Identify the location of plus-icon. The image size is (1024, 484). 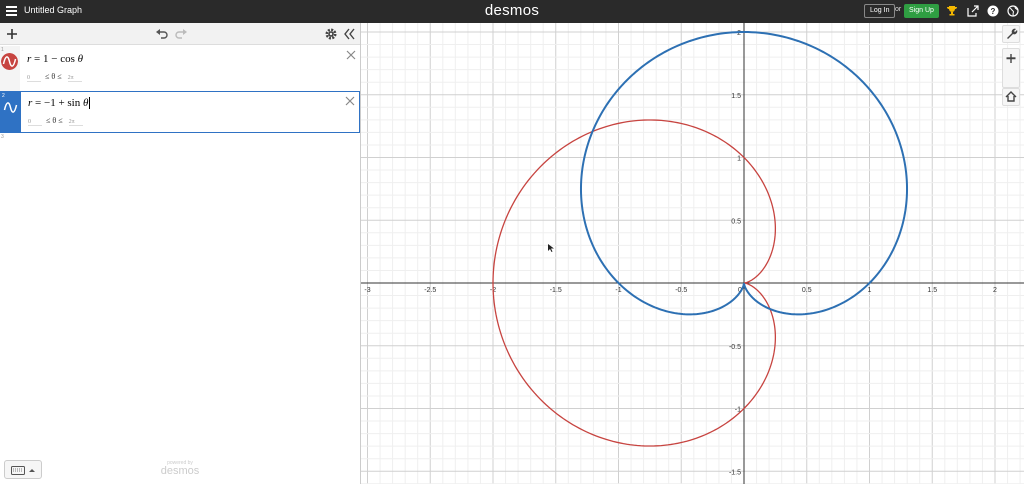
(12, 34).